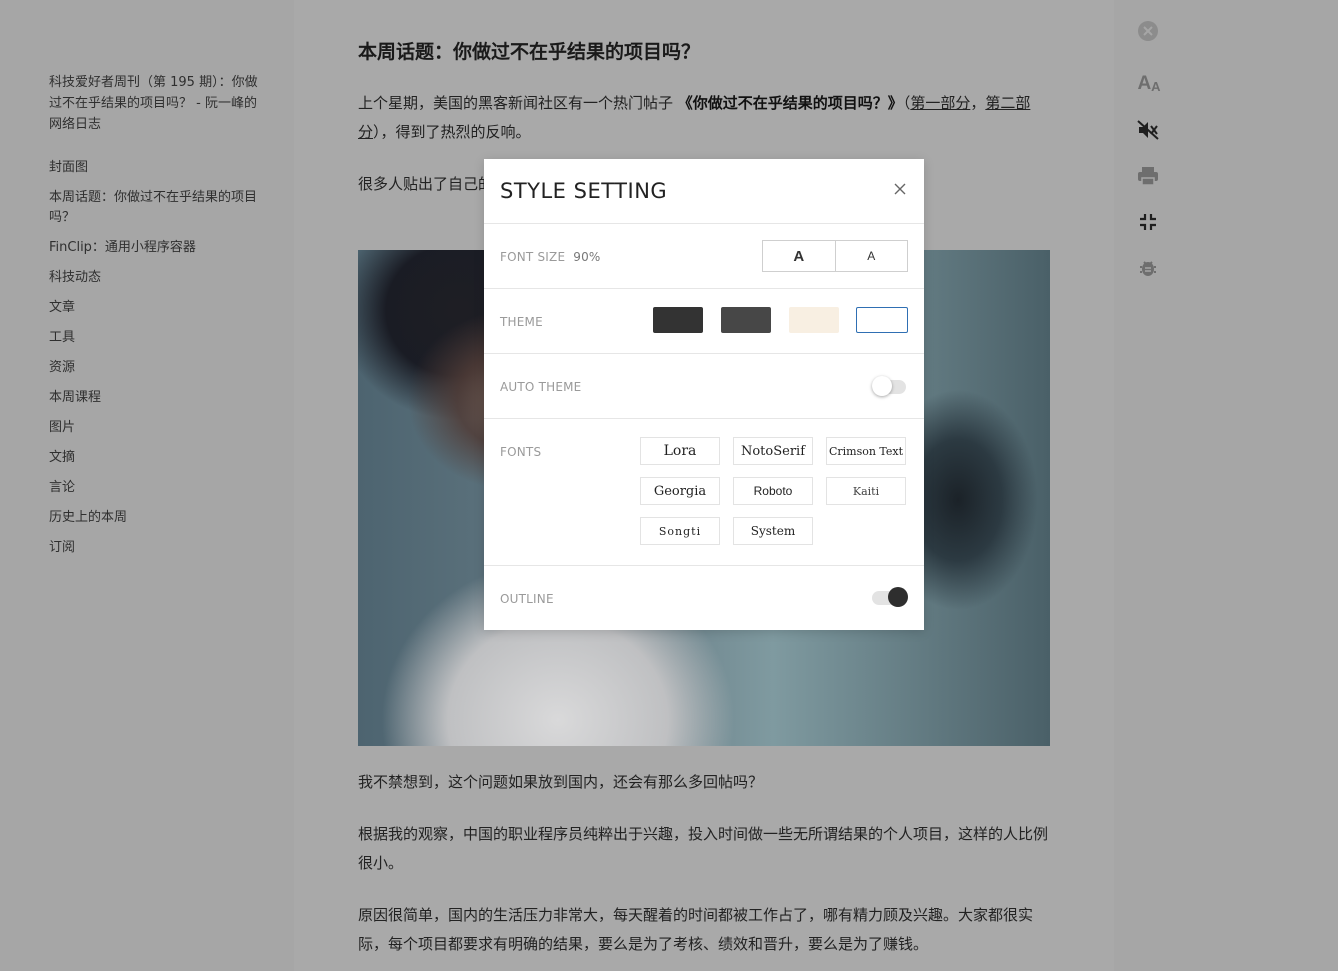  I want to click on close-circle-icon, so click(1148, 31).